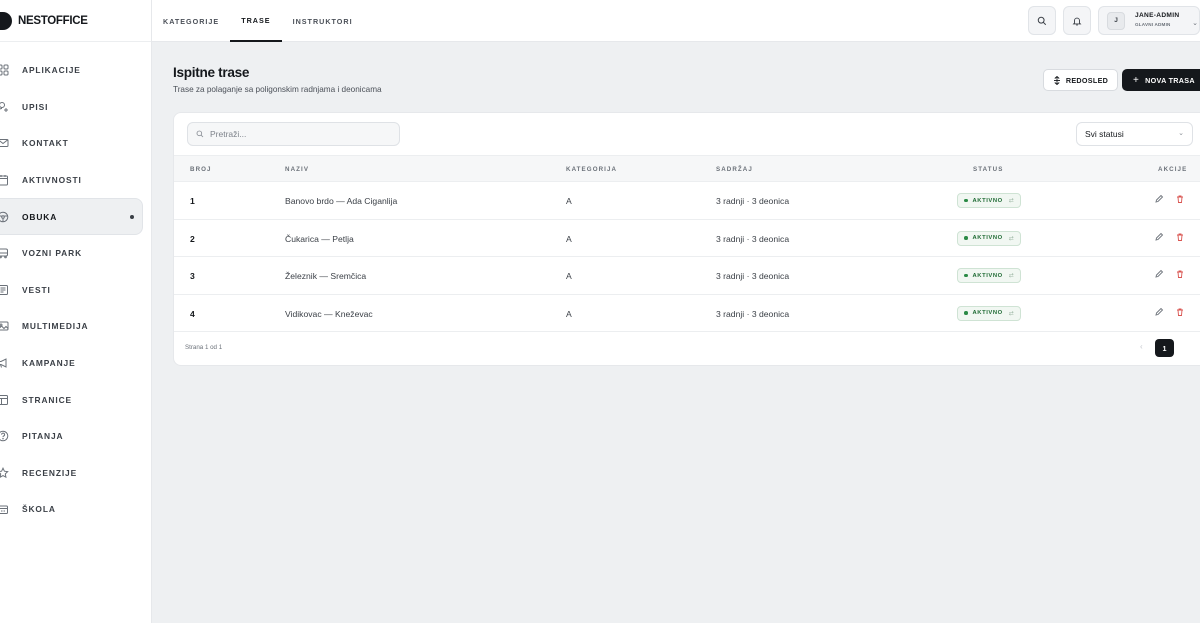 The height and width of the screenshot is (623, 1200). Describe the element at coordinates (71, 509) in the screenshot. I see `sidebar-item-skola: ŠKOLA` at that location.